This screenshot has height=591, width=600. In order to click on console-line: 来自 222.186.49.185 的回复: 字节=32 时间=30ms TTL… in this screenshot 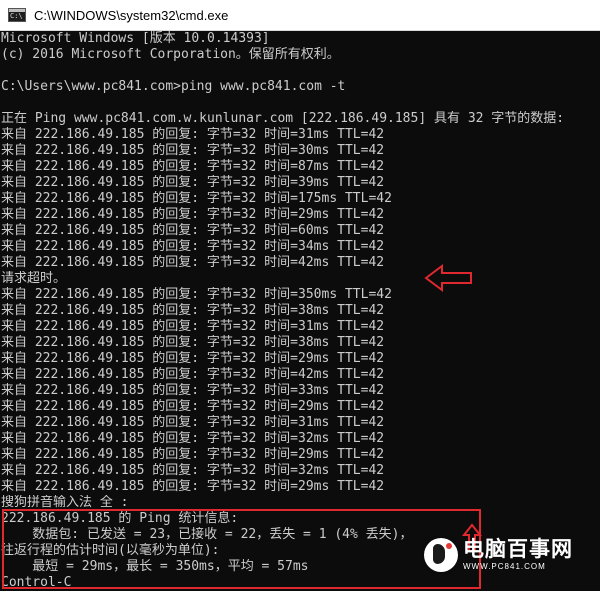, I will do `click(193, 150)`.